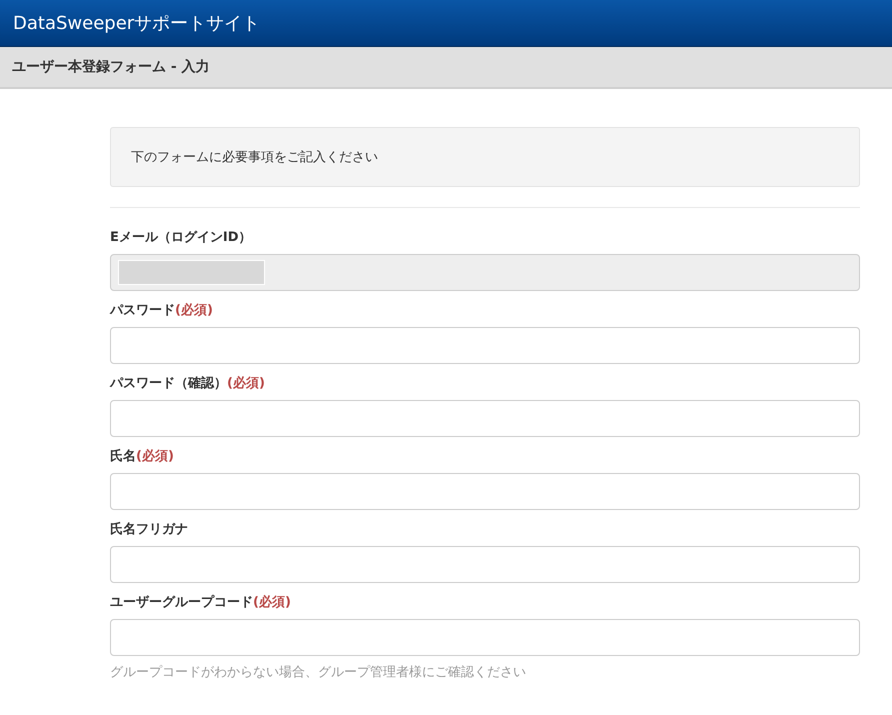  Describe the element at coordinates (136, 23) in the screenshot. I see `site-title: DataSweeperサポートサイト` at that location.